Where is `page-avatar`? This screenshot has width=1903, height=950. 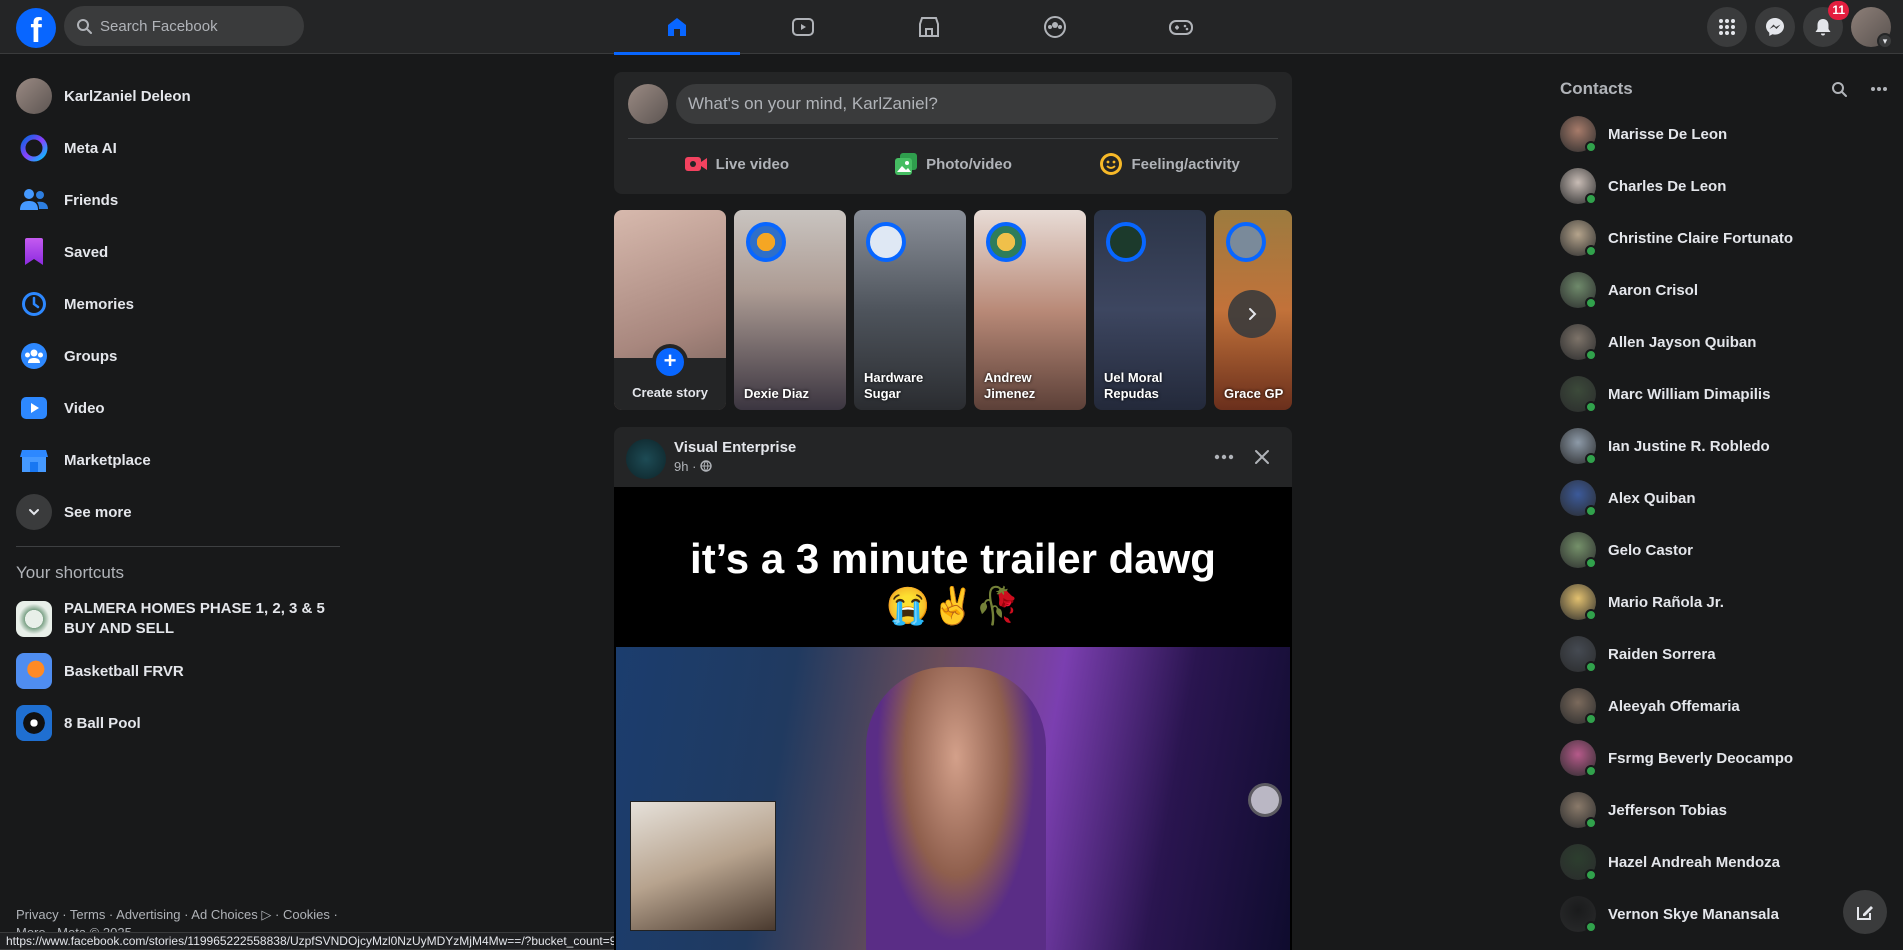 page-avatar is located at coordinates (646, 459).